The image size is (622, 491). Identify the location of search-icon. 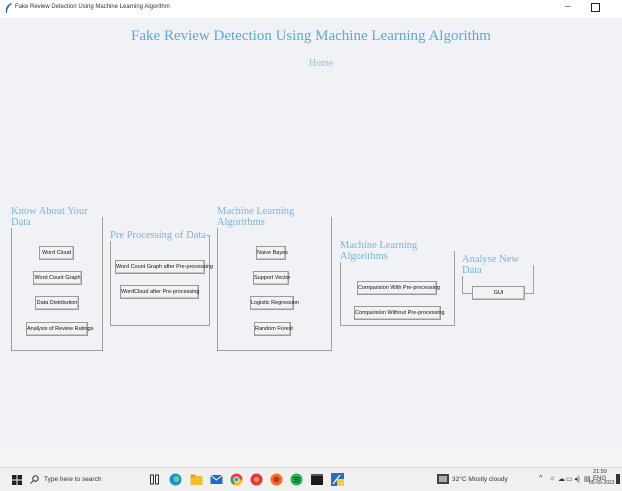
(34, 479).